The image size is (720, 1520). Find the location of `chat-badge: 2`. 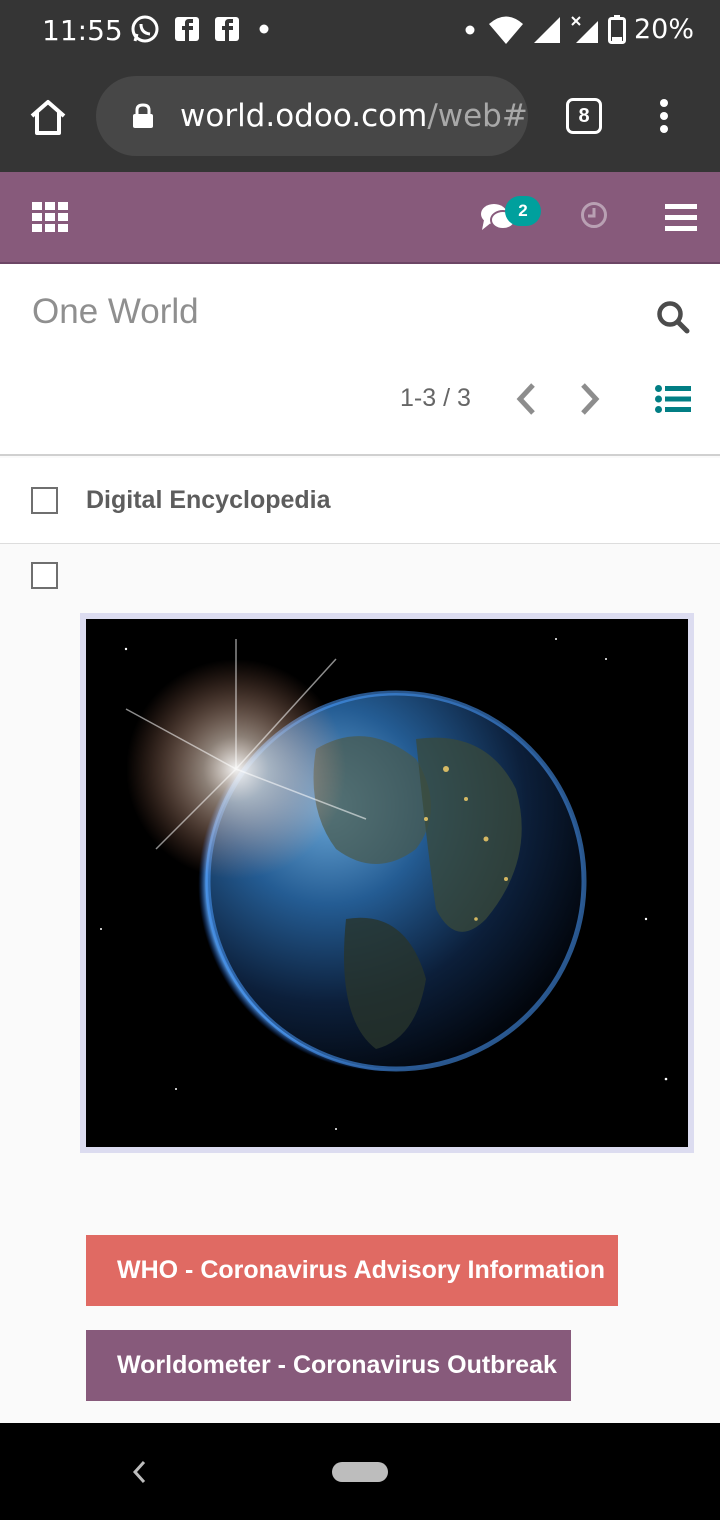

chat-badge: 2 is located at coordinates (523, 211).